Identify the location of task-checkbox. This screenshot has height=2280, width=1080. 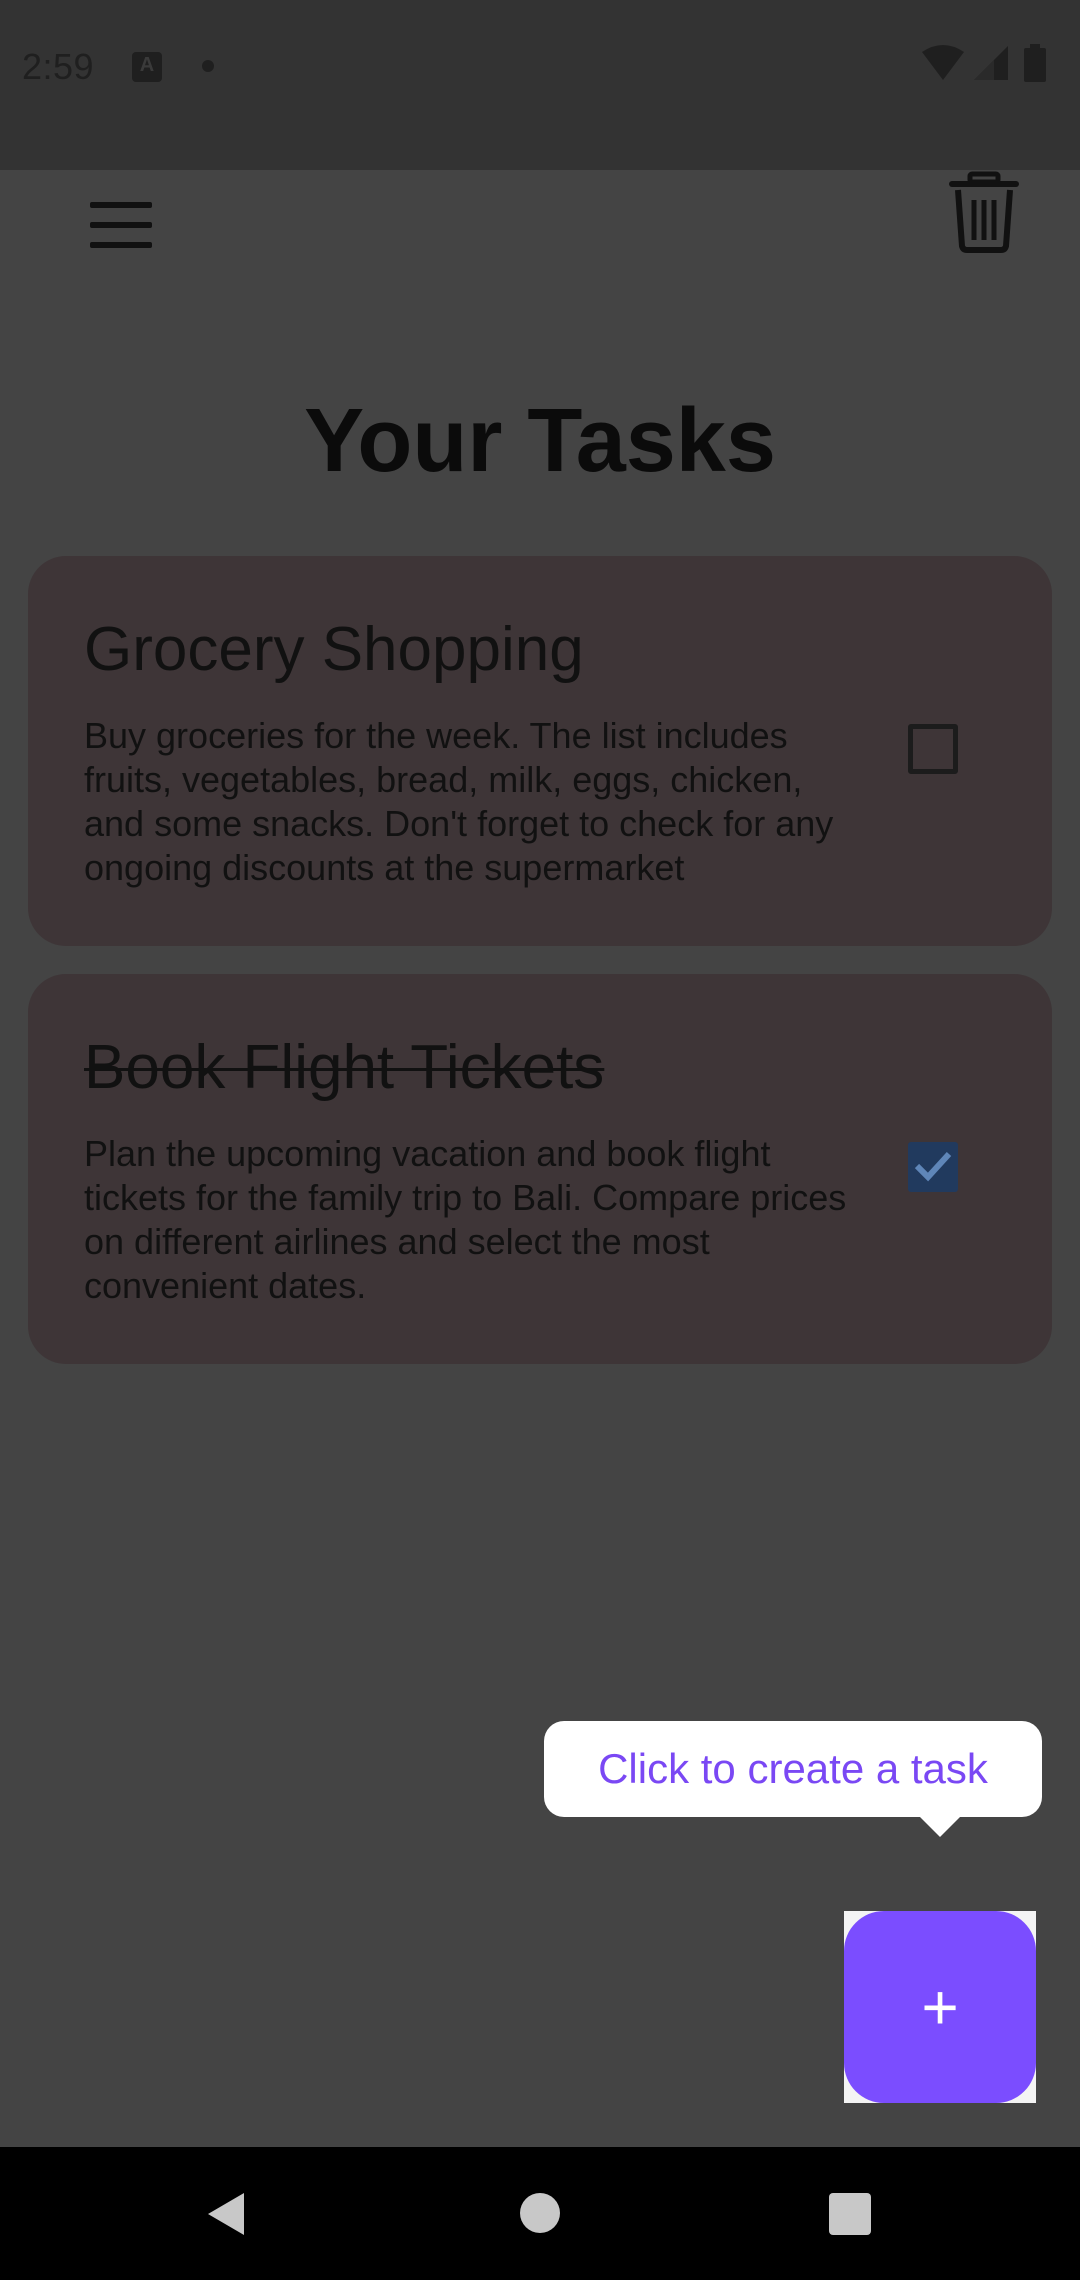
(933, 749).